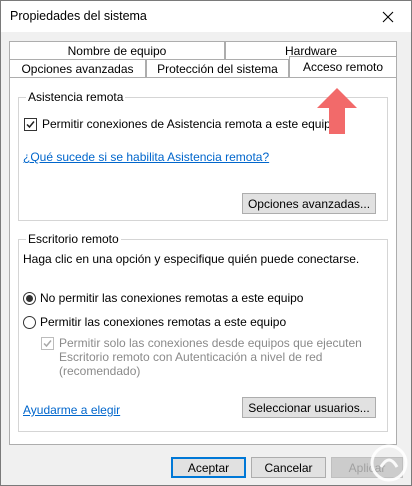  Describe the element at coordinates (206, 16) in the screenshot. I see `title-bar: Propiedades del sistema` at that location.